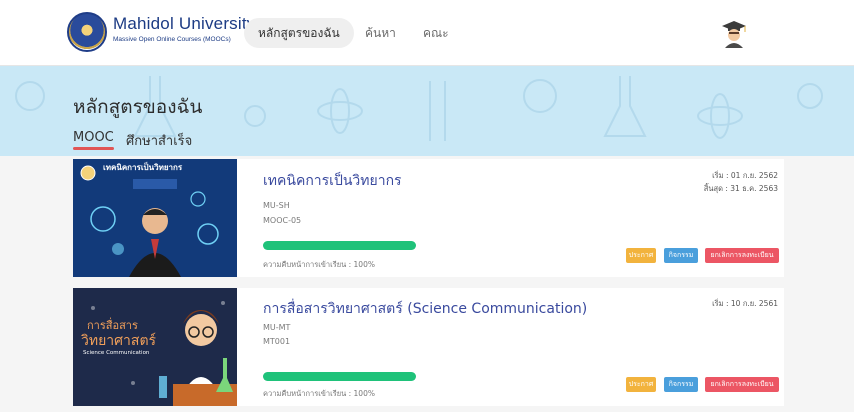 This screenshot has width=854, height=412. I want to click on nav-tab-faculty: คณะ, so click(436, 33).